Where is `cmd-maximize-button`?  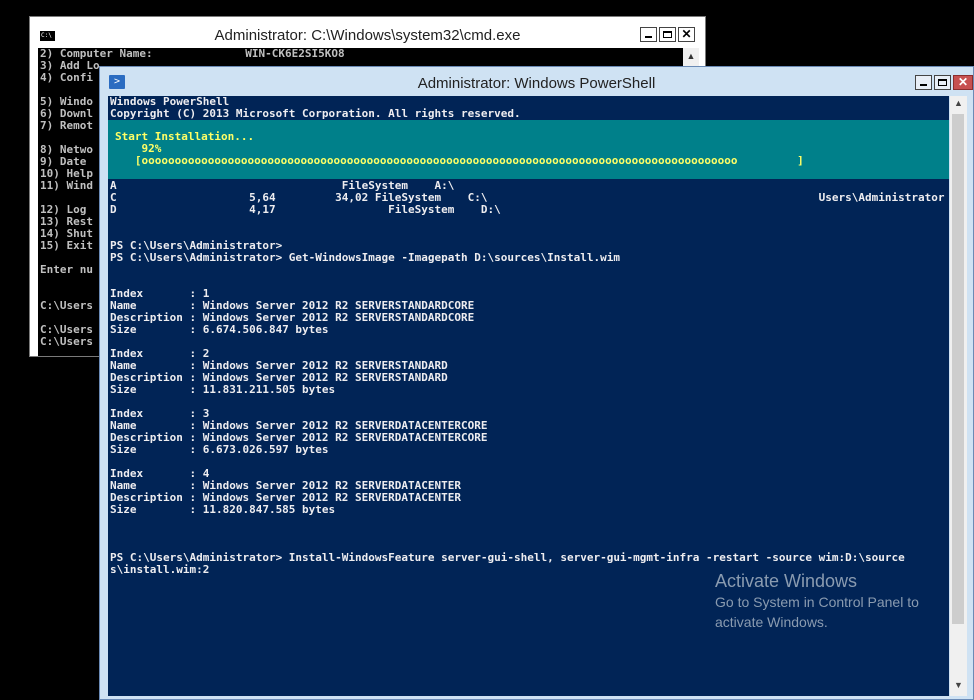
cmd-maximize-button is located at coordinates (667, 34).